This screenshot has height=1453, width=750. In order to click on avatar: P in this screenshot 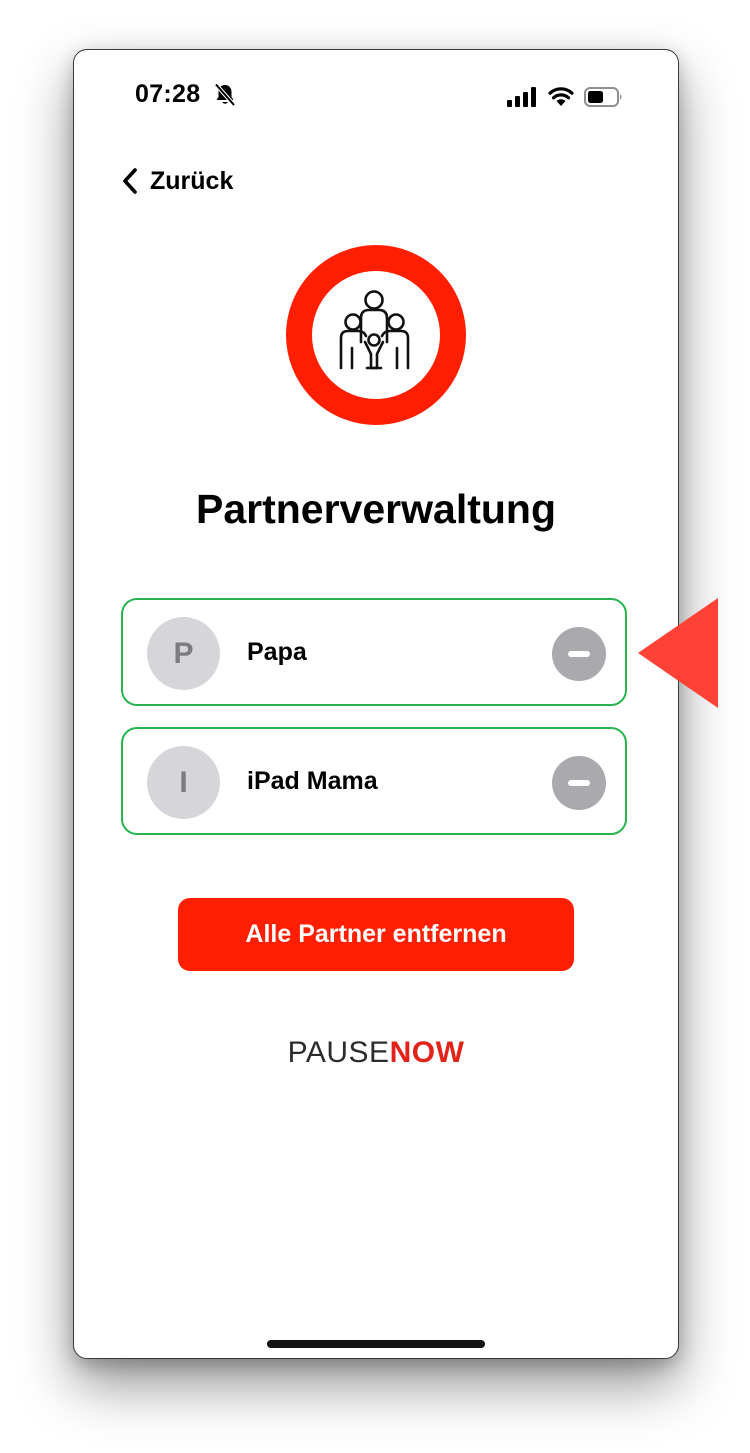, I will do `click(183, 653)`.